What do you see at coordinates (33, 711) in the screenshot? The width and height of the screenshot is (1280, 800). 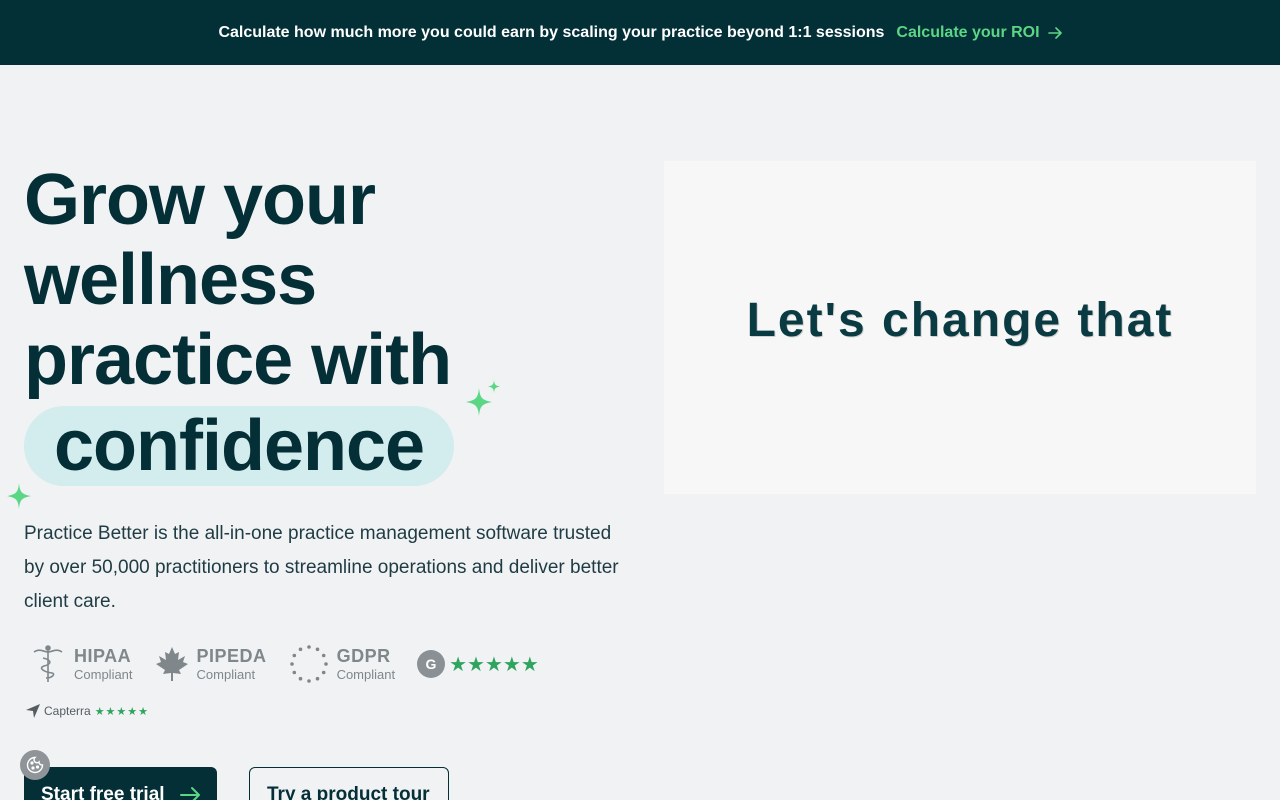 I see `capterra-logo-icon` at bounding box center [33, 711].